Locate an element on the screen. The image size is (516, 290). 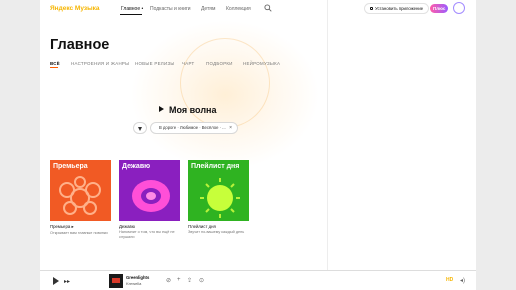
dislike-icon: ⊘ is located at coordinates (168, 280).